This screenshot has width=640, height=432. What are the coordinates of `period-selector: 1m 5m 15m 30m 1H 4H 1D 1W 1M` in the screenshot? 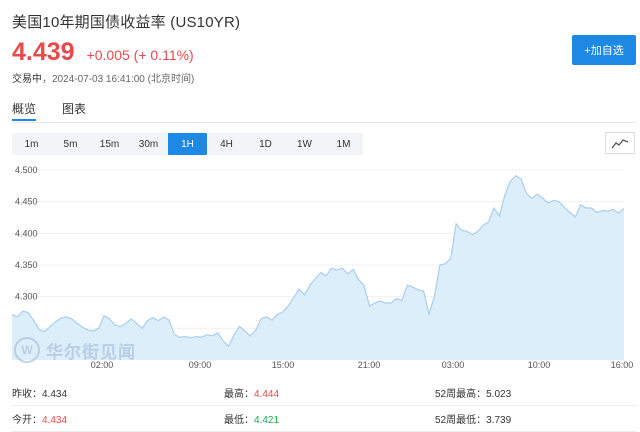 It's located at (187, 144).